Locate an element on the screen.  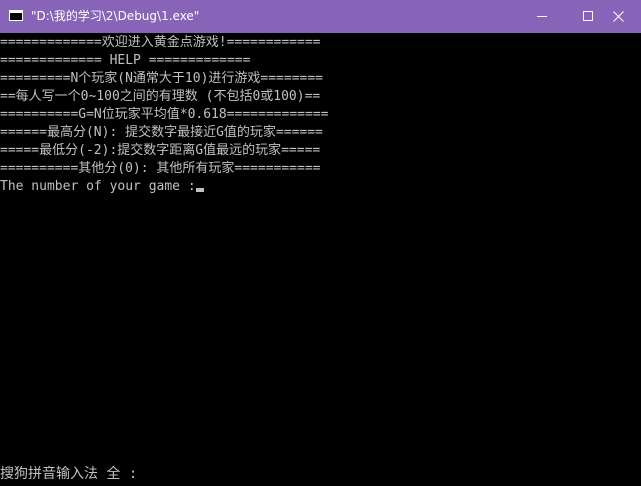
console-line-other-score: ==========其他分(0): 其他所有玩家=========== is located at coordinates (160, 168).